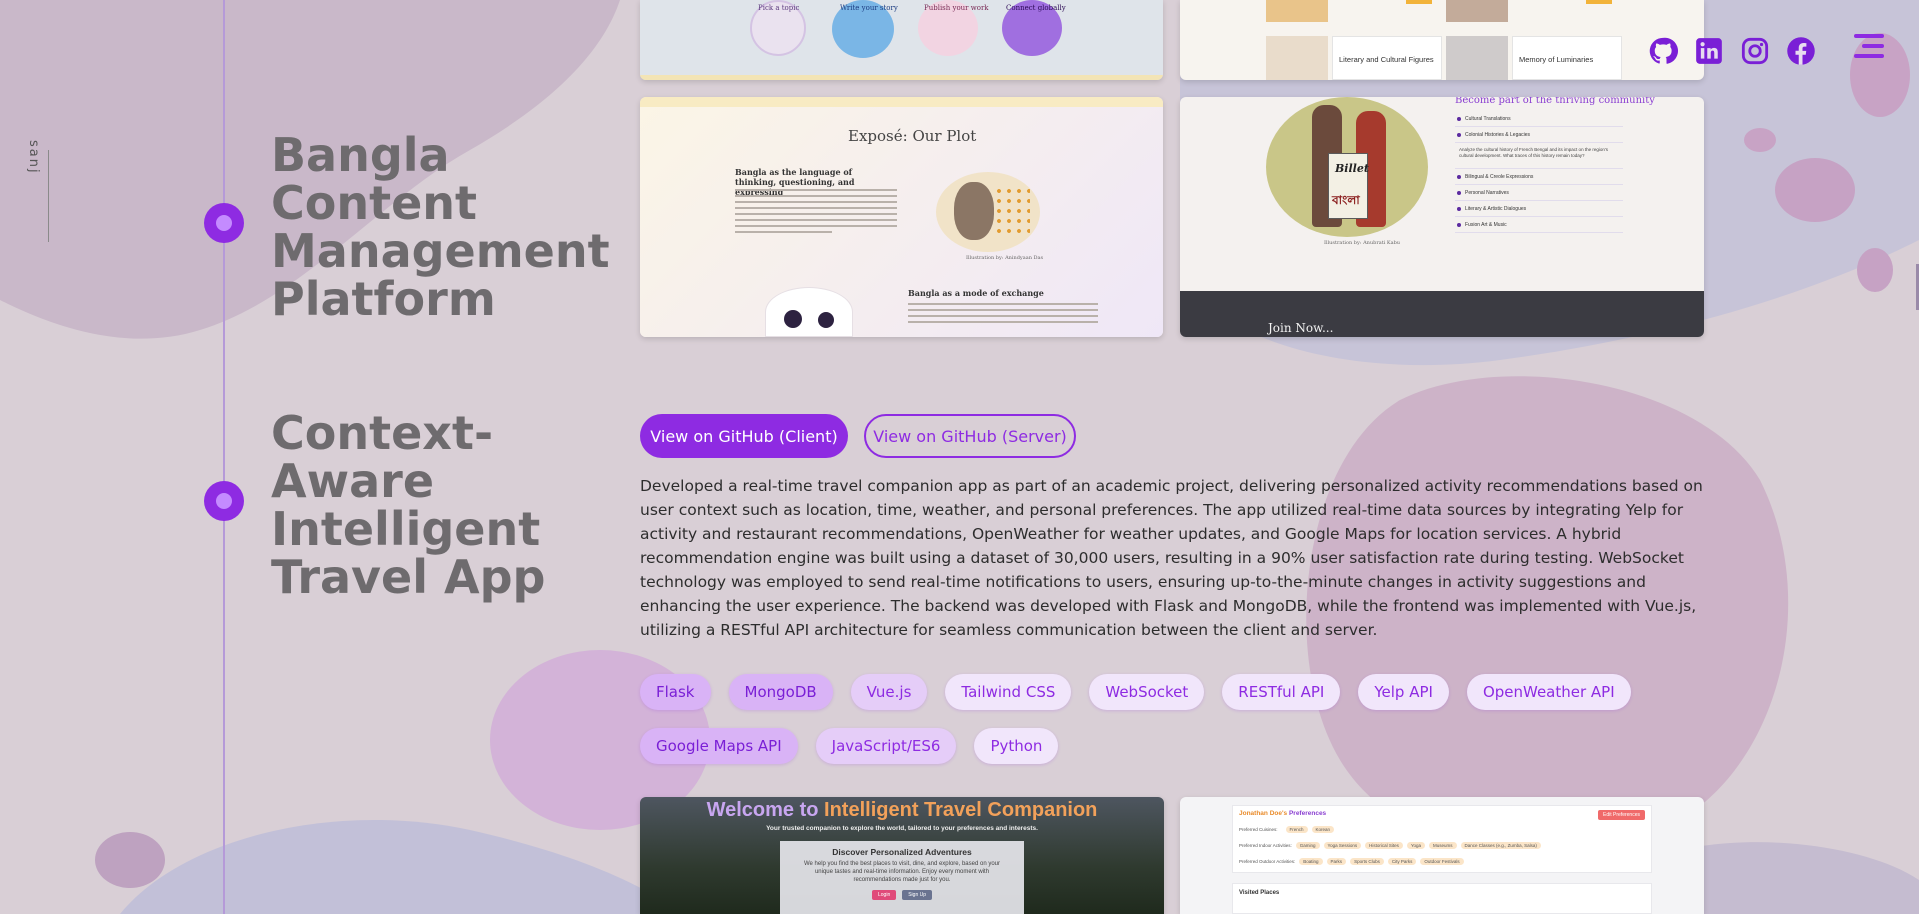 The height and width of the screenshot is (914, 1919). I want to click on tech-tag: Yelp API, so click(1403, 692).